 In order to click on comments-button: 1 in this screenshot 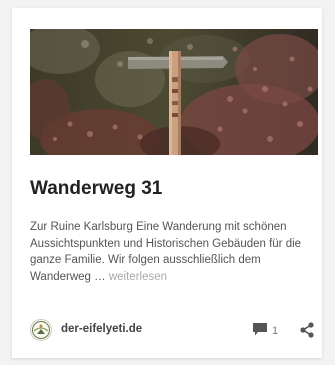, I will do `click(265, 330)`.